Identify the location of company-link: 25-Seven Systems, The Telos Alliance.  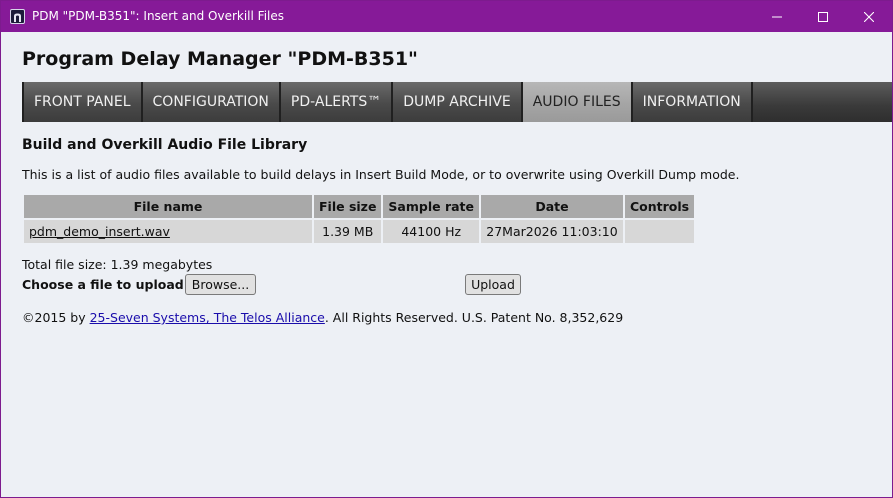
(207, 317).